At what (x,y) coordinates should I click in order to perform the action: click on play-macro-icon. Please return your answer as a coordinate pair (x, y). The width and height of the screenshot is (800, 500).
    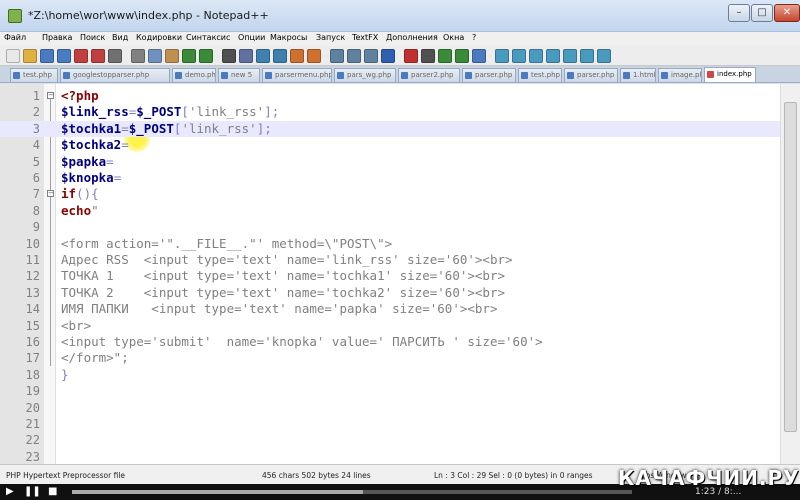
    Looking at the image, I should click on (445, 56).